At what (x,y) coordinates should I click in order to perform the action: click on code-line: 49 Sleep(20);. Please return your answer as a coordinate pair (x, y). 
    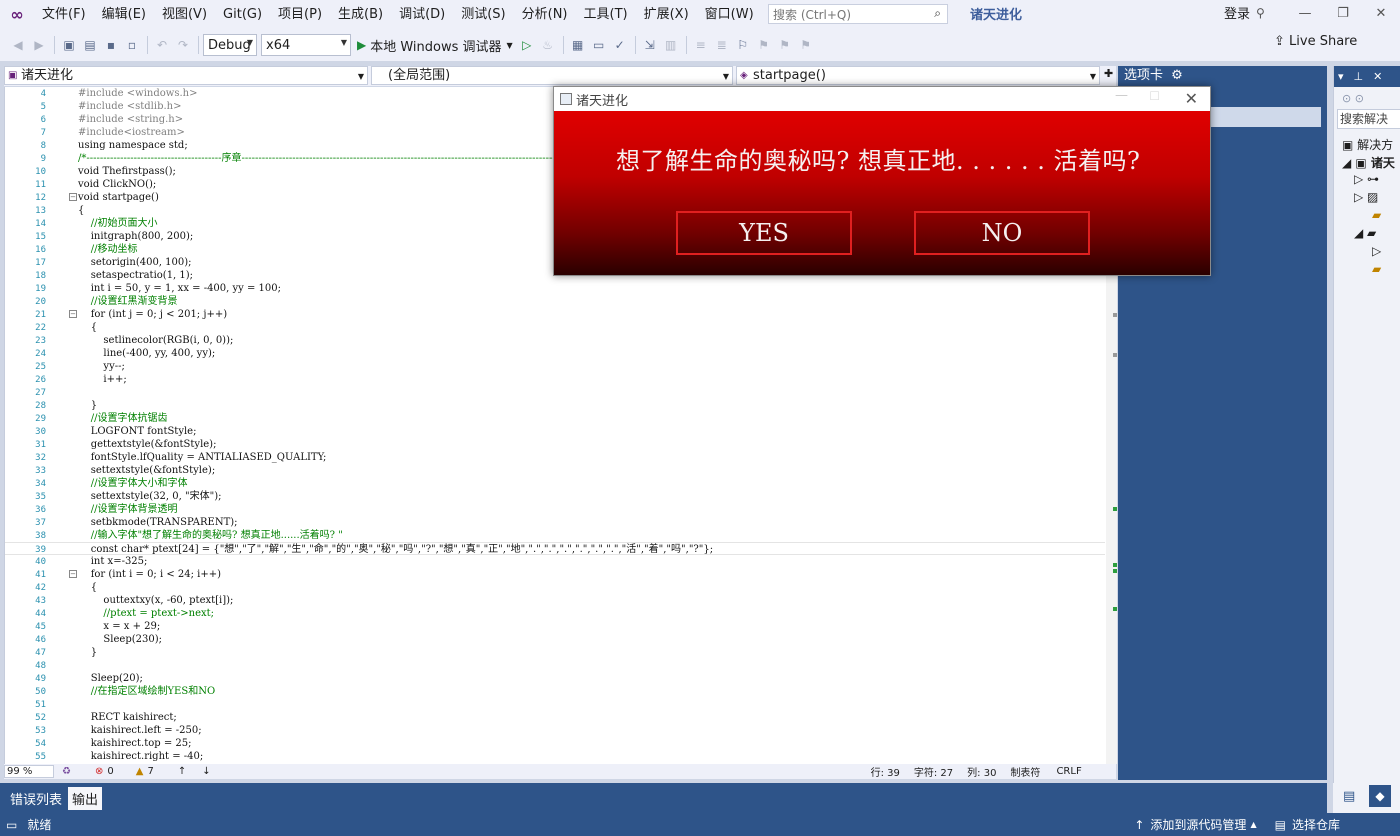
    Looking at the image, I should click on (555, 678).